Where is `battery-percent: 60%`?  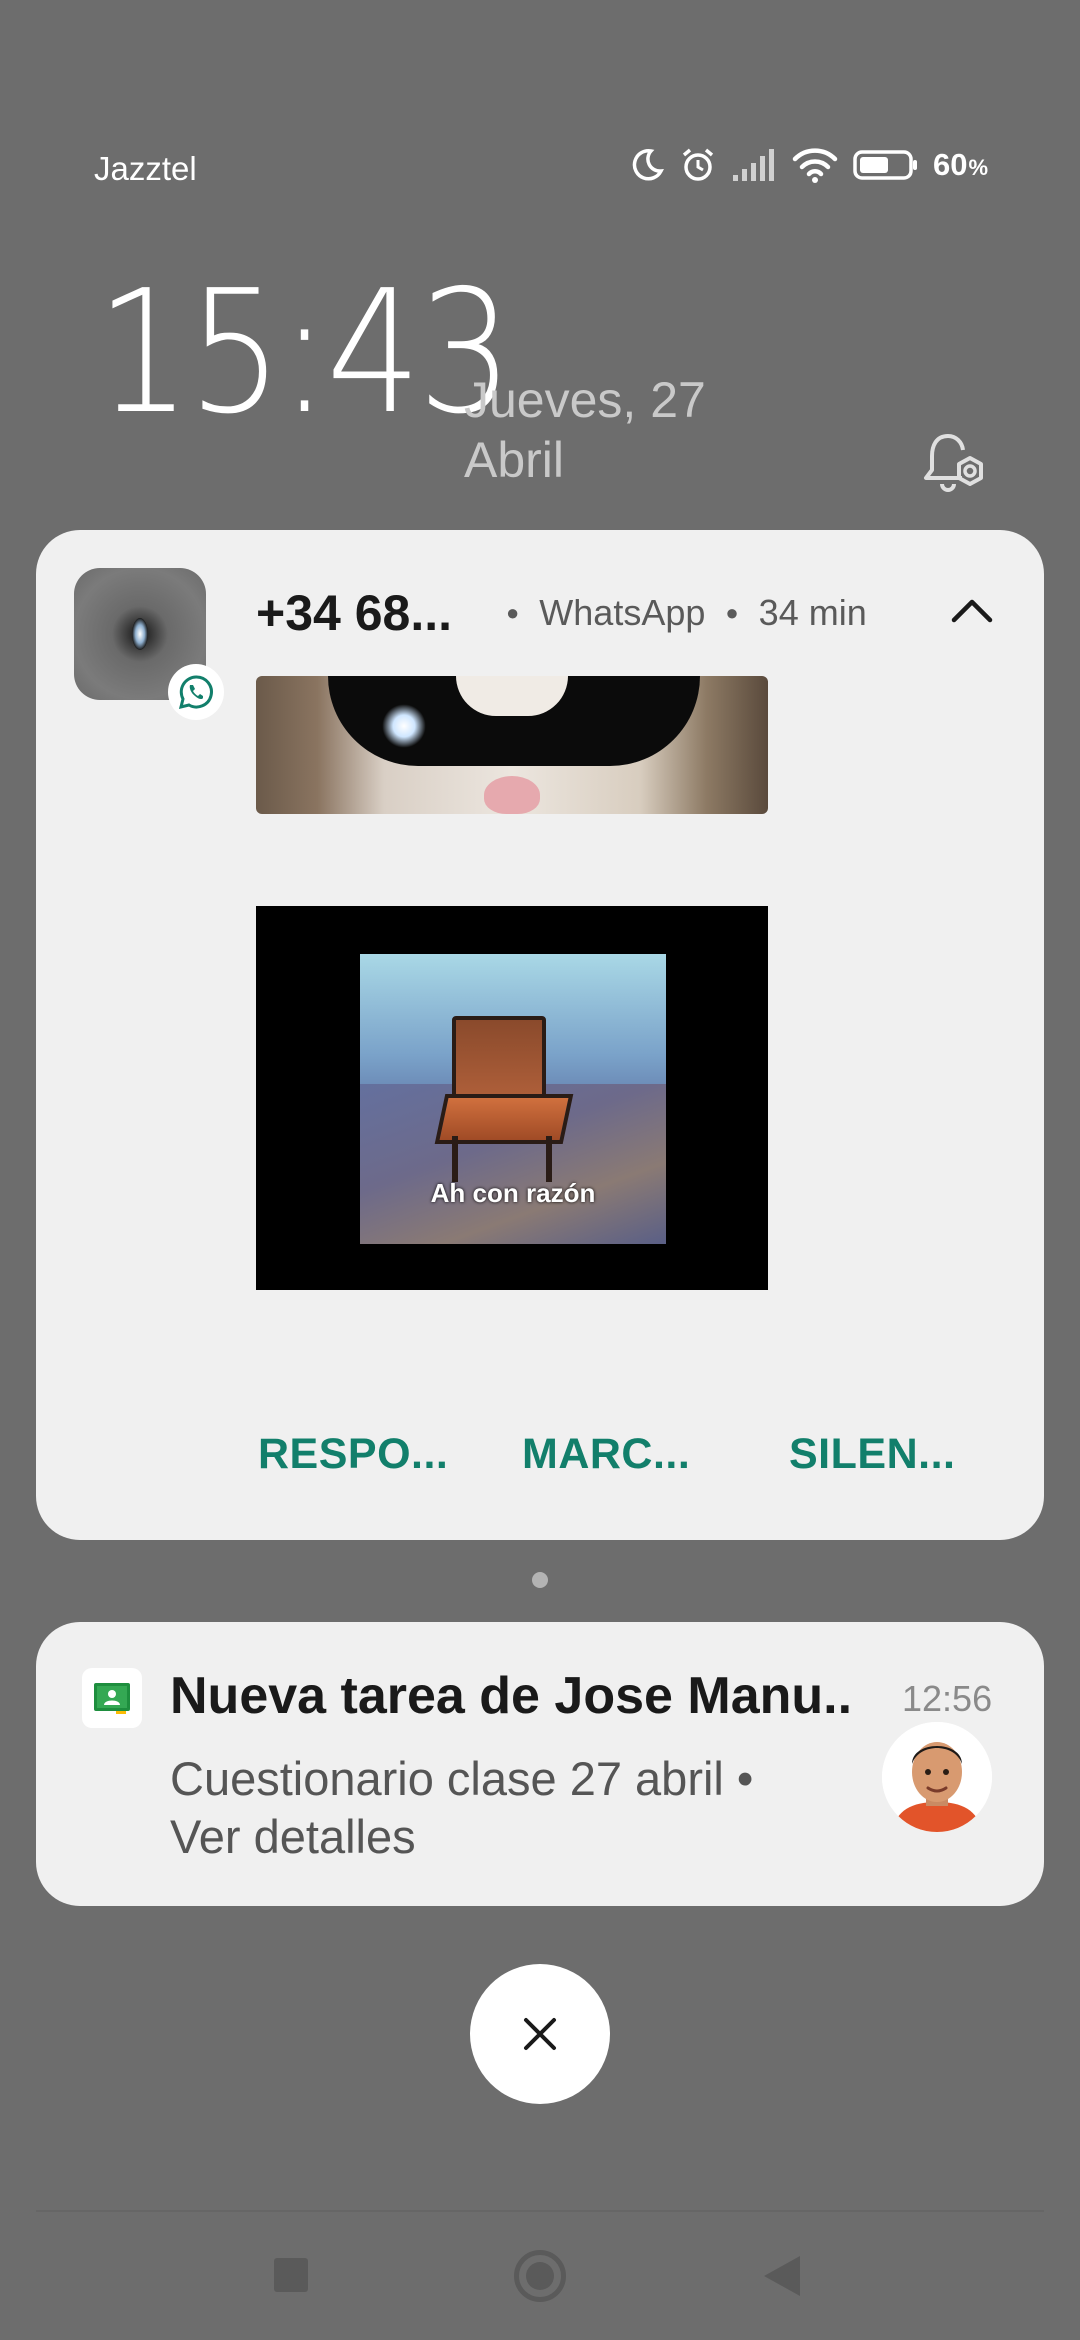 battery-percent: 60% is located at coordinates (960, 165).